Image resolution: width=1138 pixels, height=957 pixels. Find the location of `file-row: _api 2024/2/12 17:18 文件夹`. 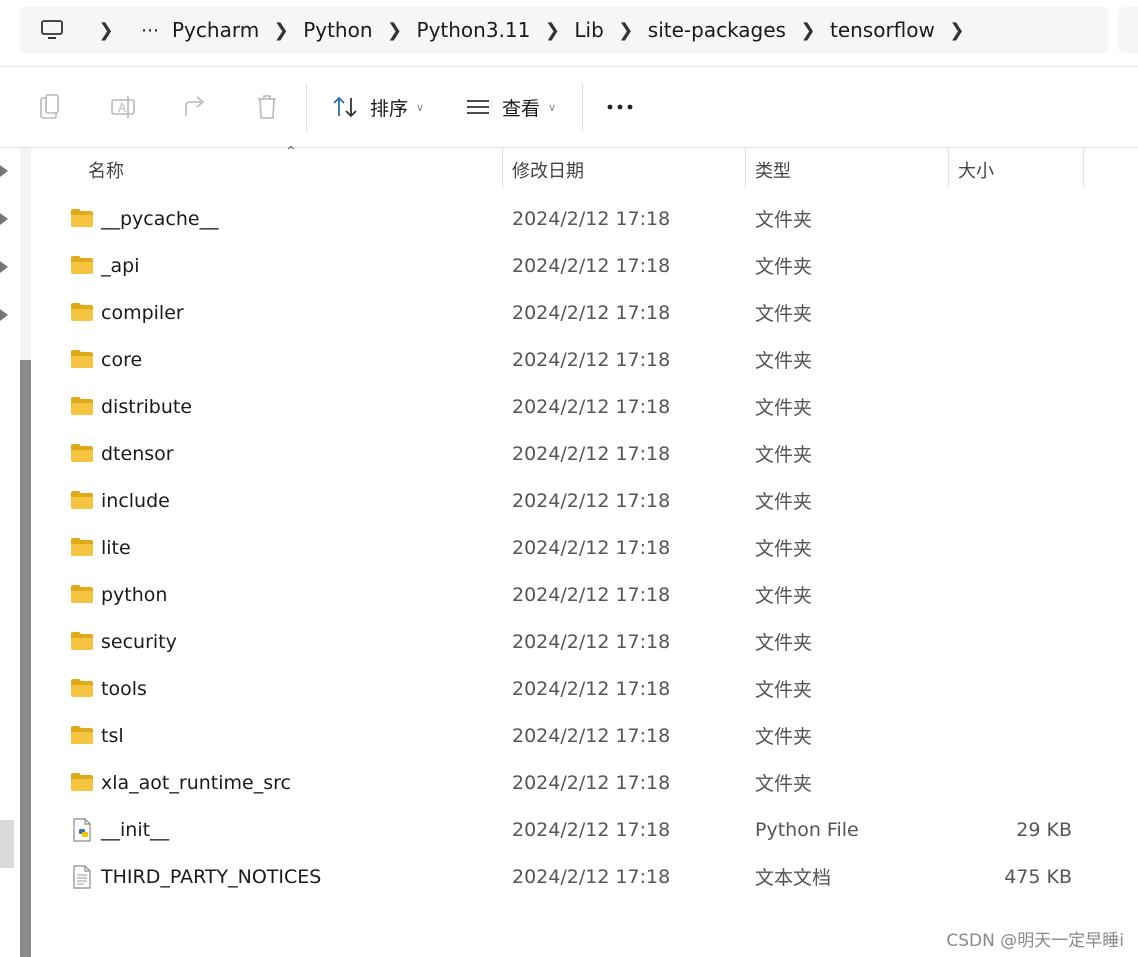

file-row: _api 2024/2/12 17:18 文件夹 is located at coordinates (578, 265).